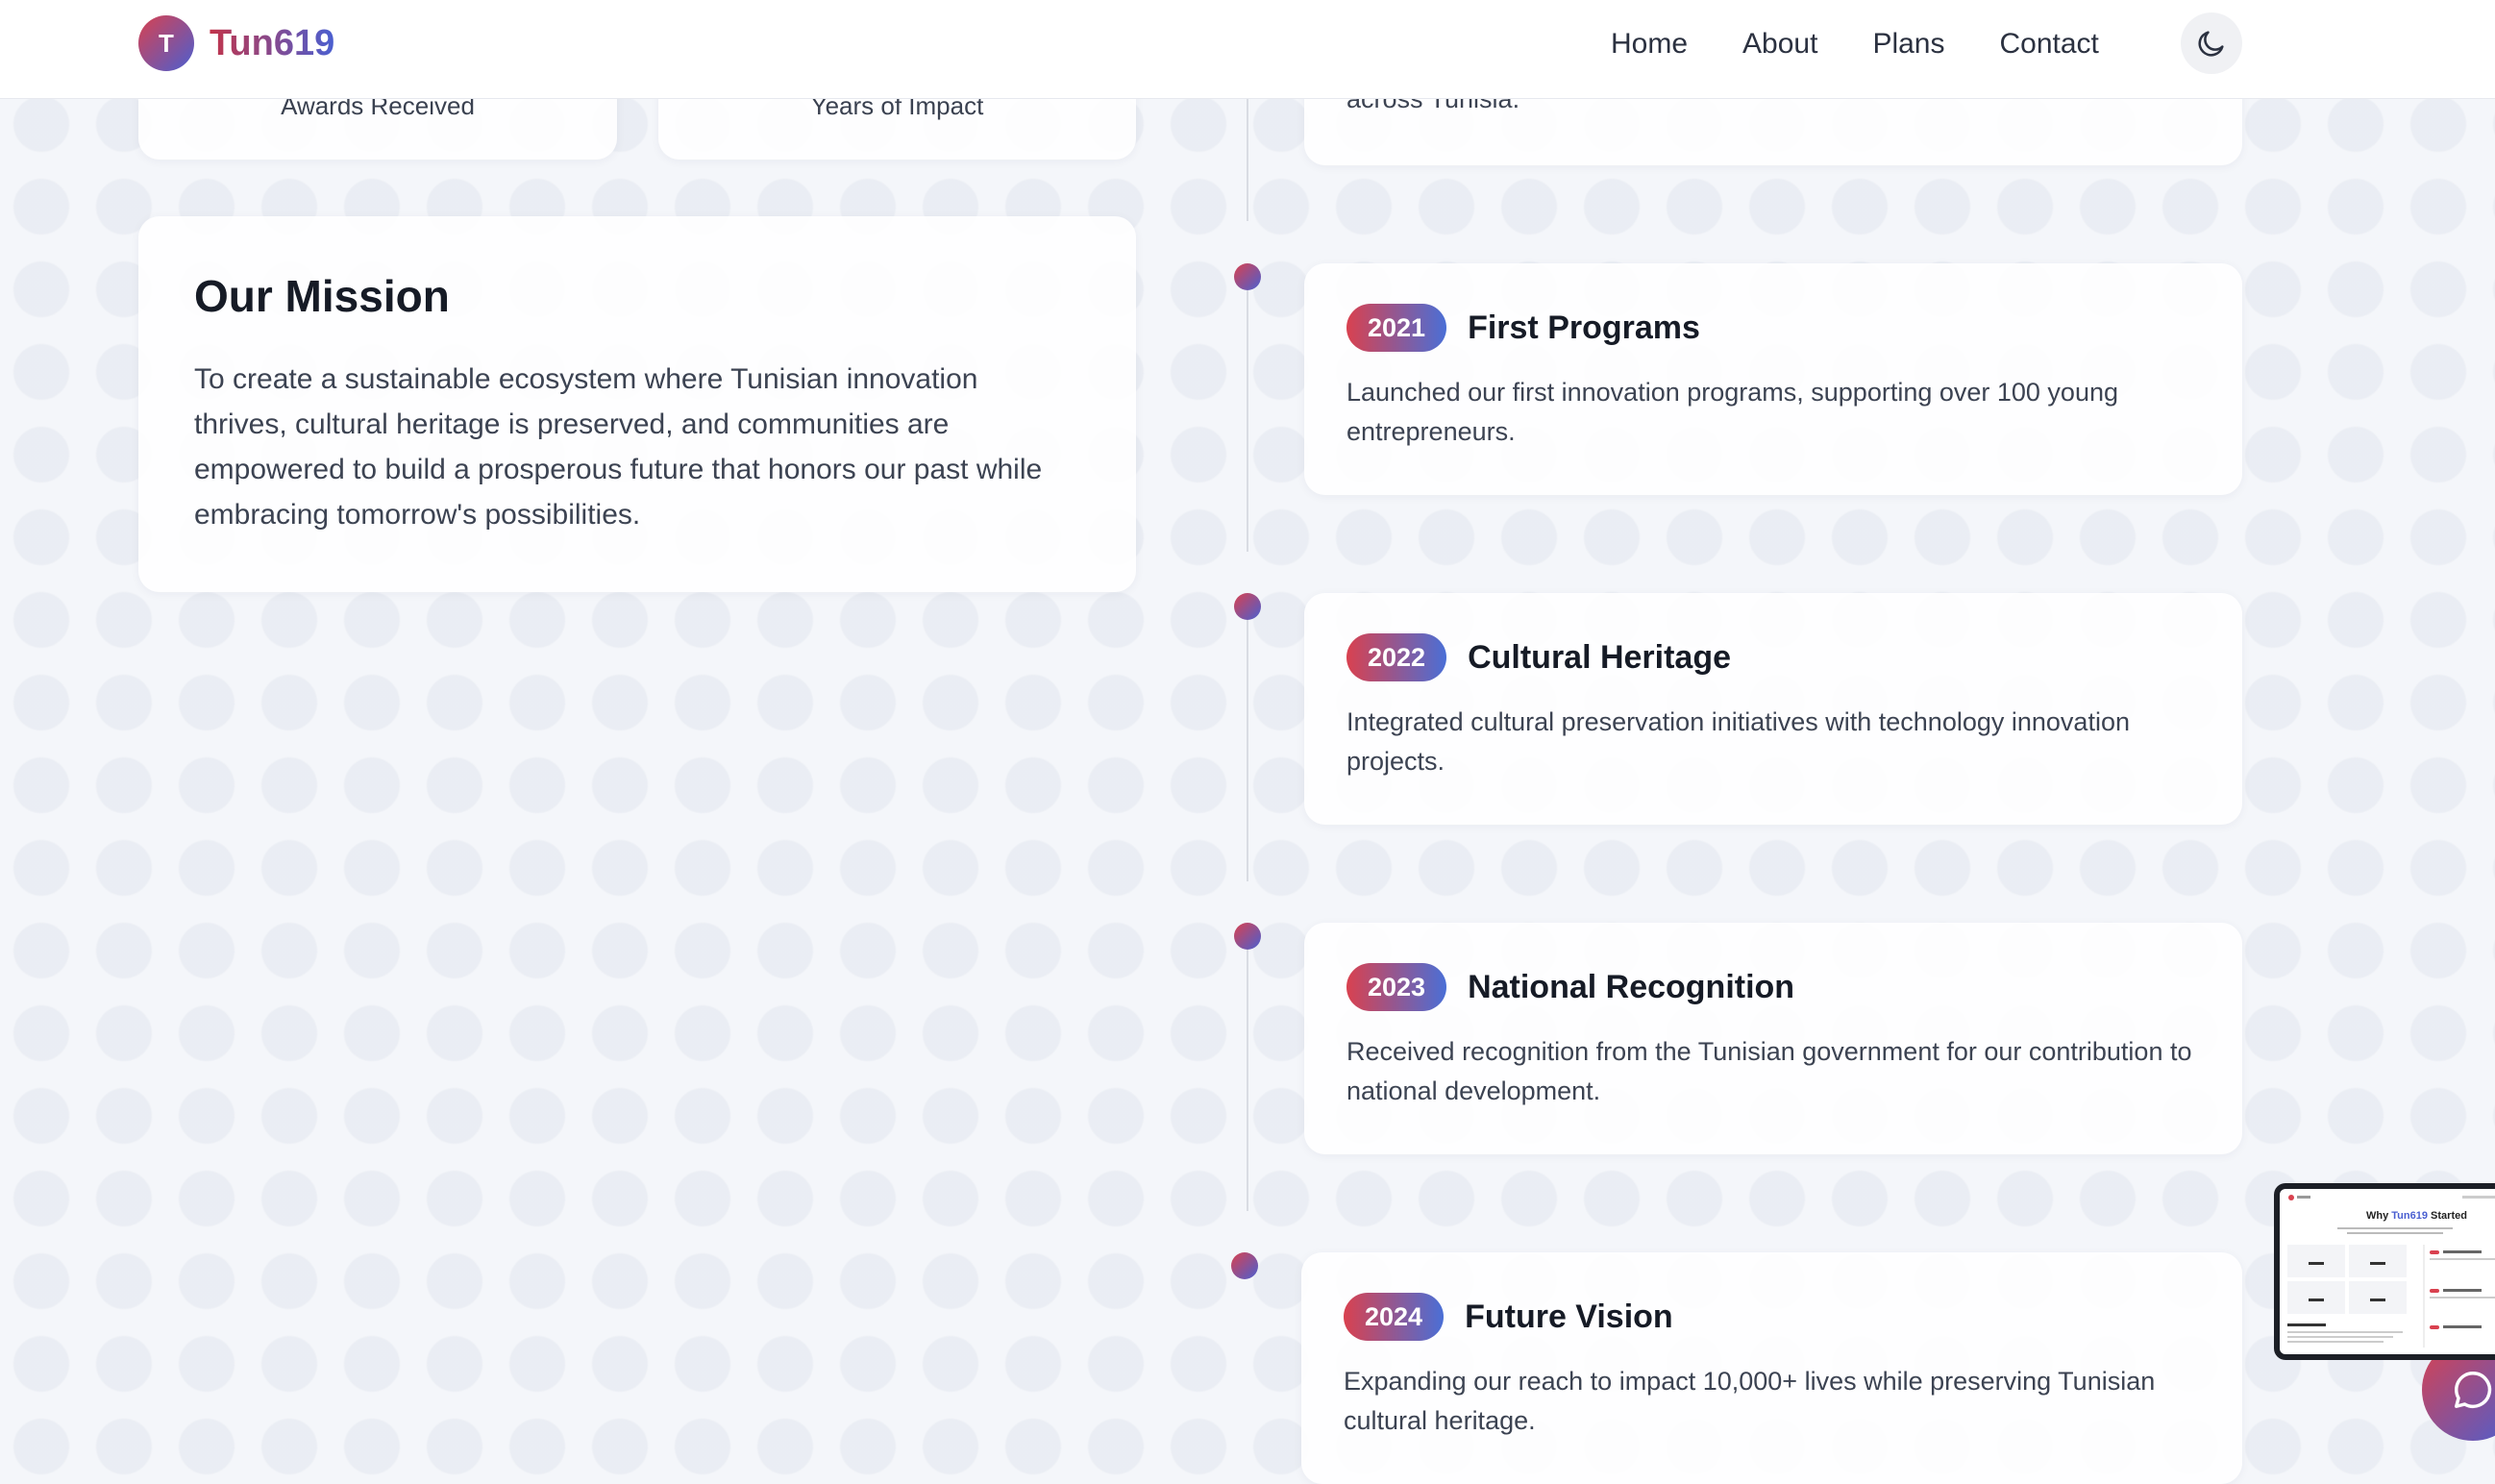 The width and height of the screenshot is (2495, 1484). I want to click on timeline-title: First Programs, so click(1584, 327).